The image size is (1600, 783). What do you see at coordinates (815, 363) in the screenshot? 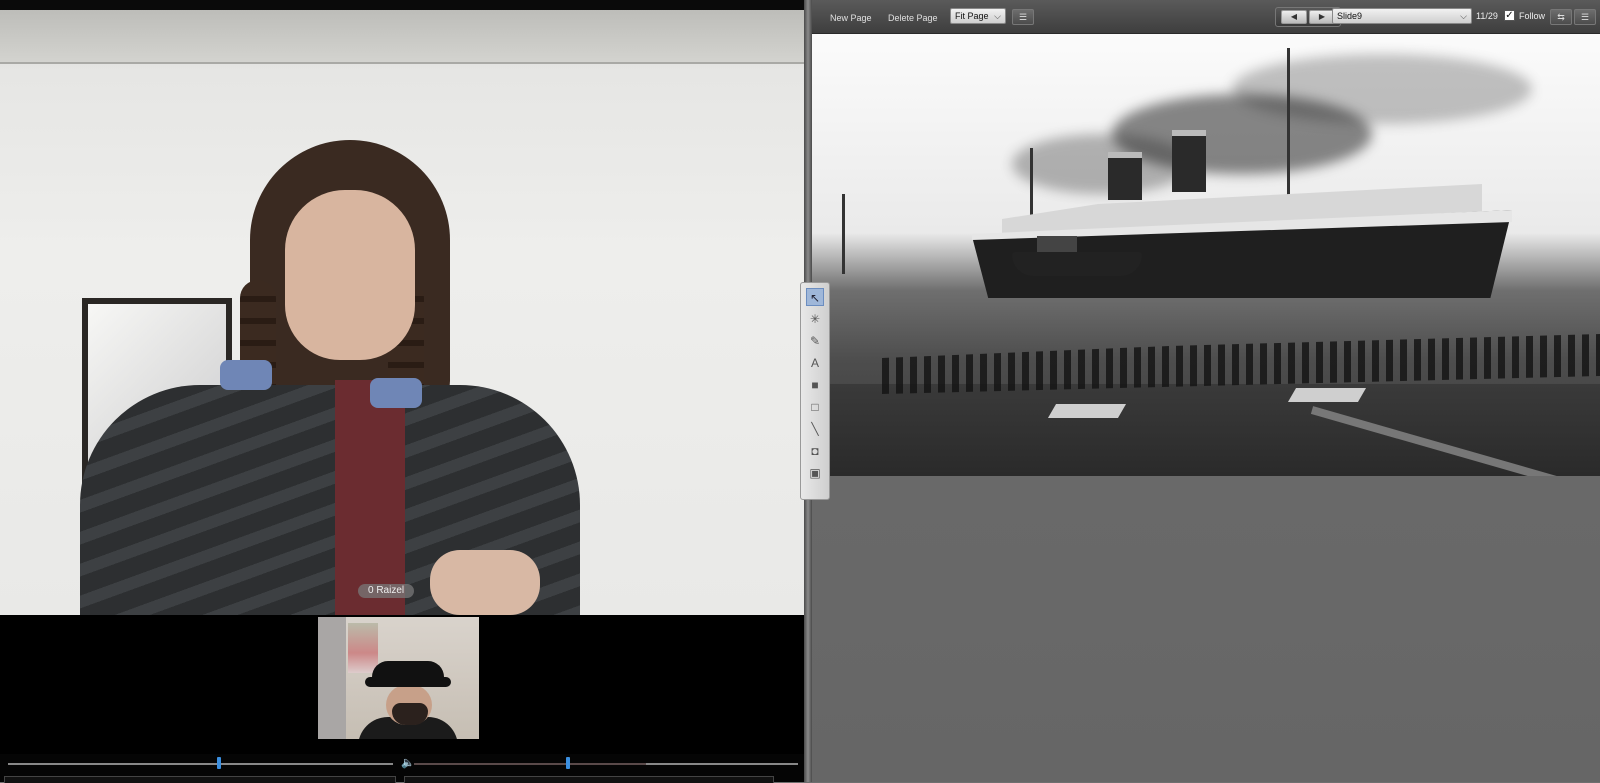
I see `text-tool-icon: A` at bounding box center [815, 363].